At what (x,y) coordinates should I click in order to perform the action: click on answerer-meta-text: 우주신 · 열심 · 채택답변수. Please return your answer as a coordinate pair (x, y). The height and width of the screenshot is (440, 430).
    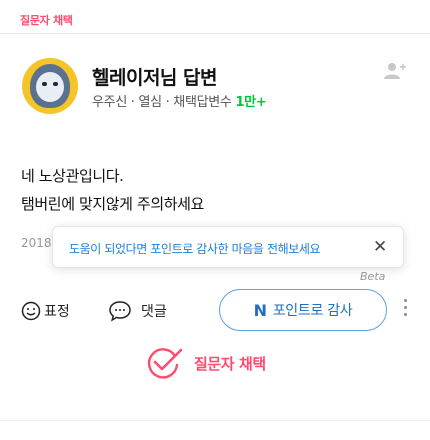
    Looking at the image, I should click on (164, 102).